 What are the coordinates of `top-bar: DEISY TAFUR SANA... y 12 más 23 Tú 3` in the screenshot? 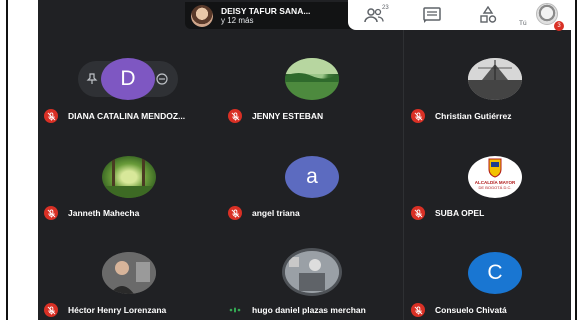 It's located at (304, 15).